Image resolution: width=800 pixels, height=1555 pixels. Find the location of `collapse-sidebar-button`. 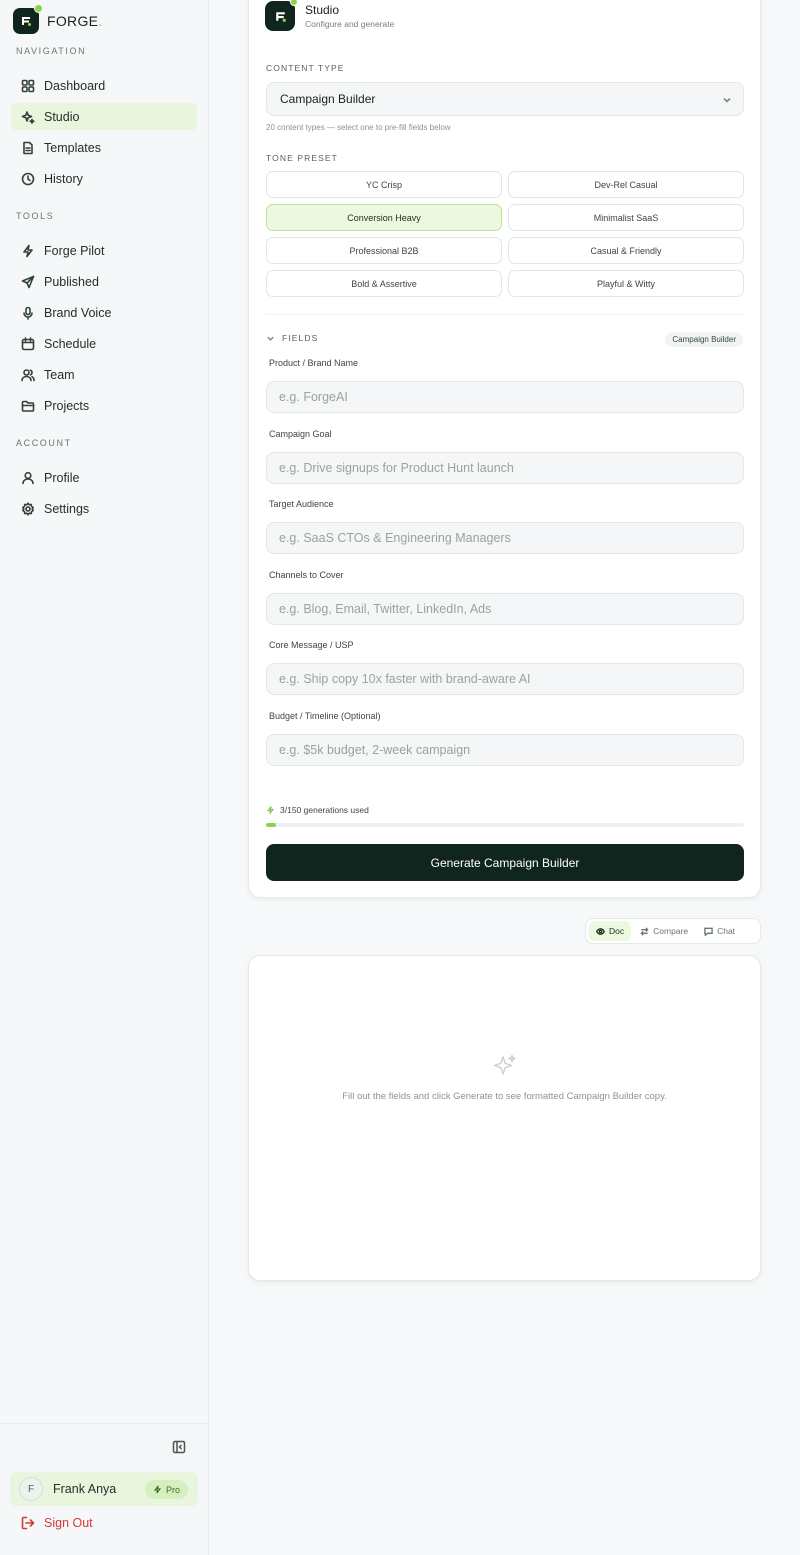

collapse-sidebar-button is located at coordinates (179, 1447).